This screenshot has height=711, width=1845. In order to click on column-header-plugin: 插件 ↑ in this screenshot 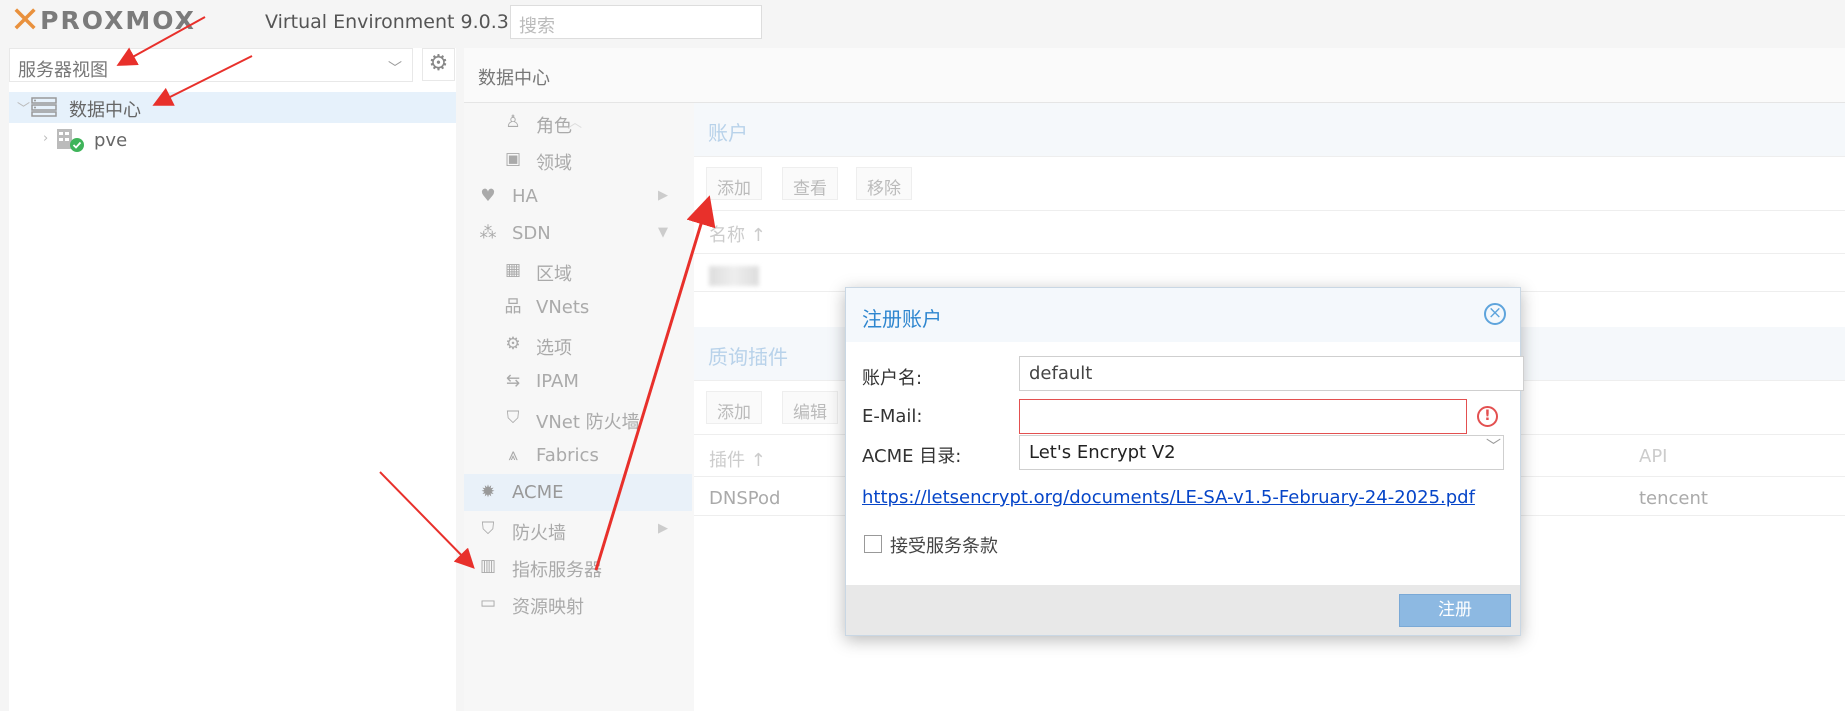, I will do `click(737, 459)`.